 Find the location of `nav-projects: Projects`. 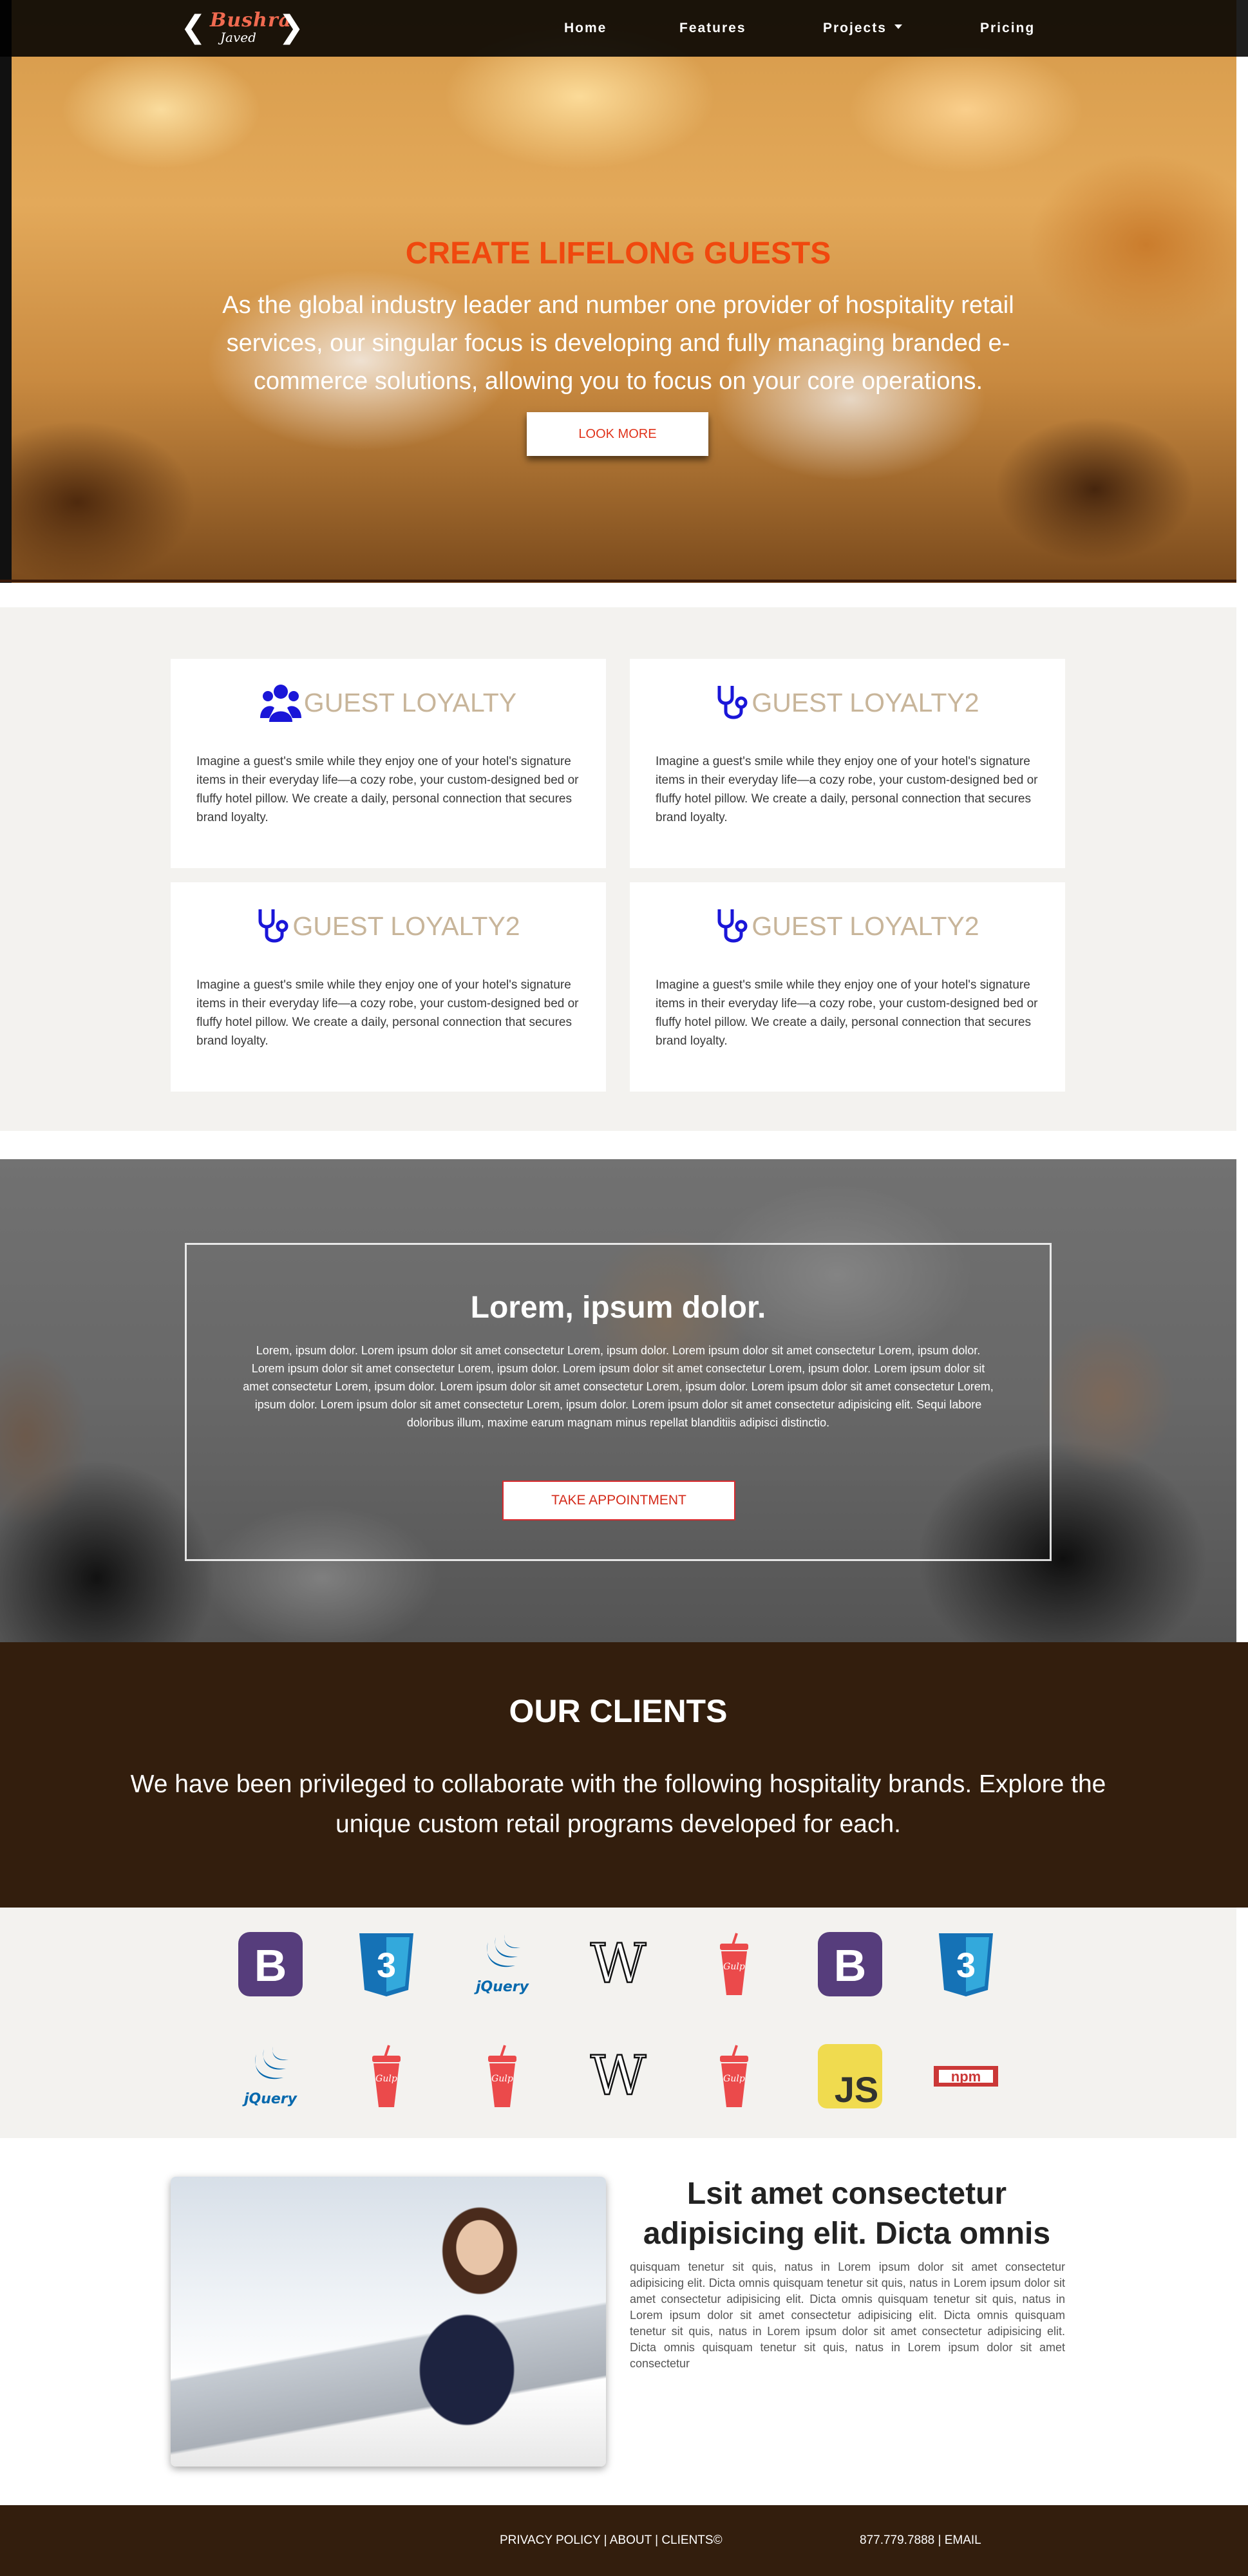

nav-projects: Projects is located at coordinates (862, 28).